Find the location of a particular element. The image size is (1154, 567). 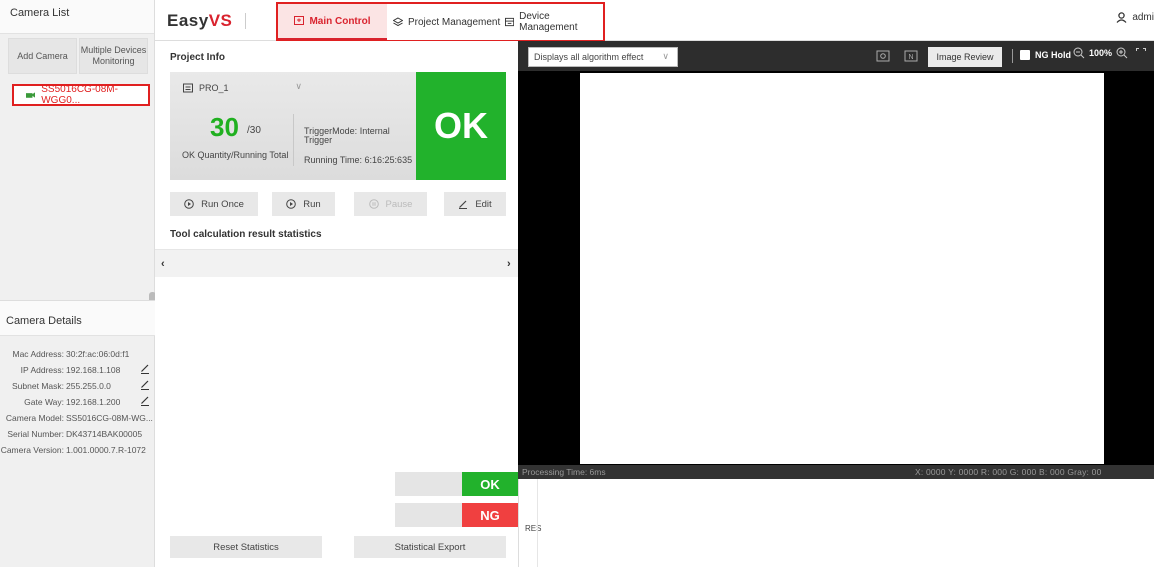

ng-result-bar: NG is located at coordinates (456, 515).